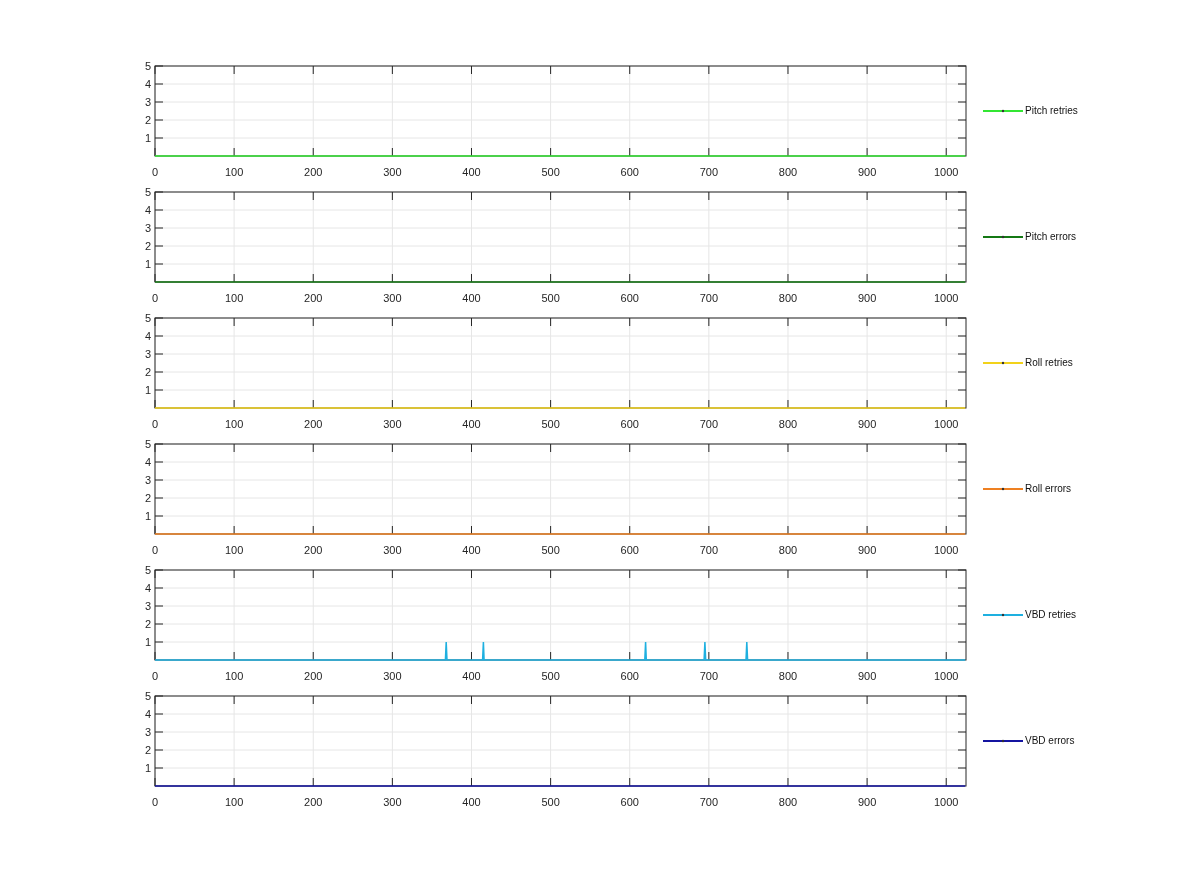  Describe the element at coordinates (1050, 740) in the screenshot. I see `legend-label: VBD errors` at that location.